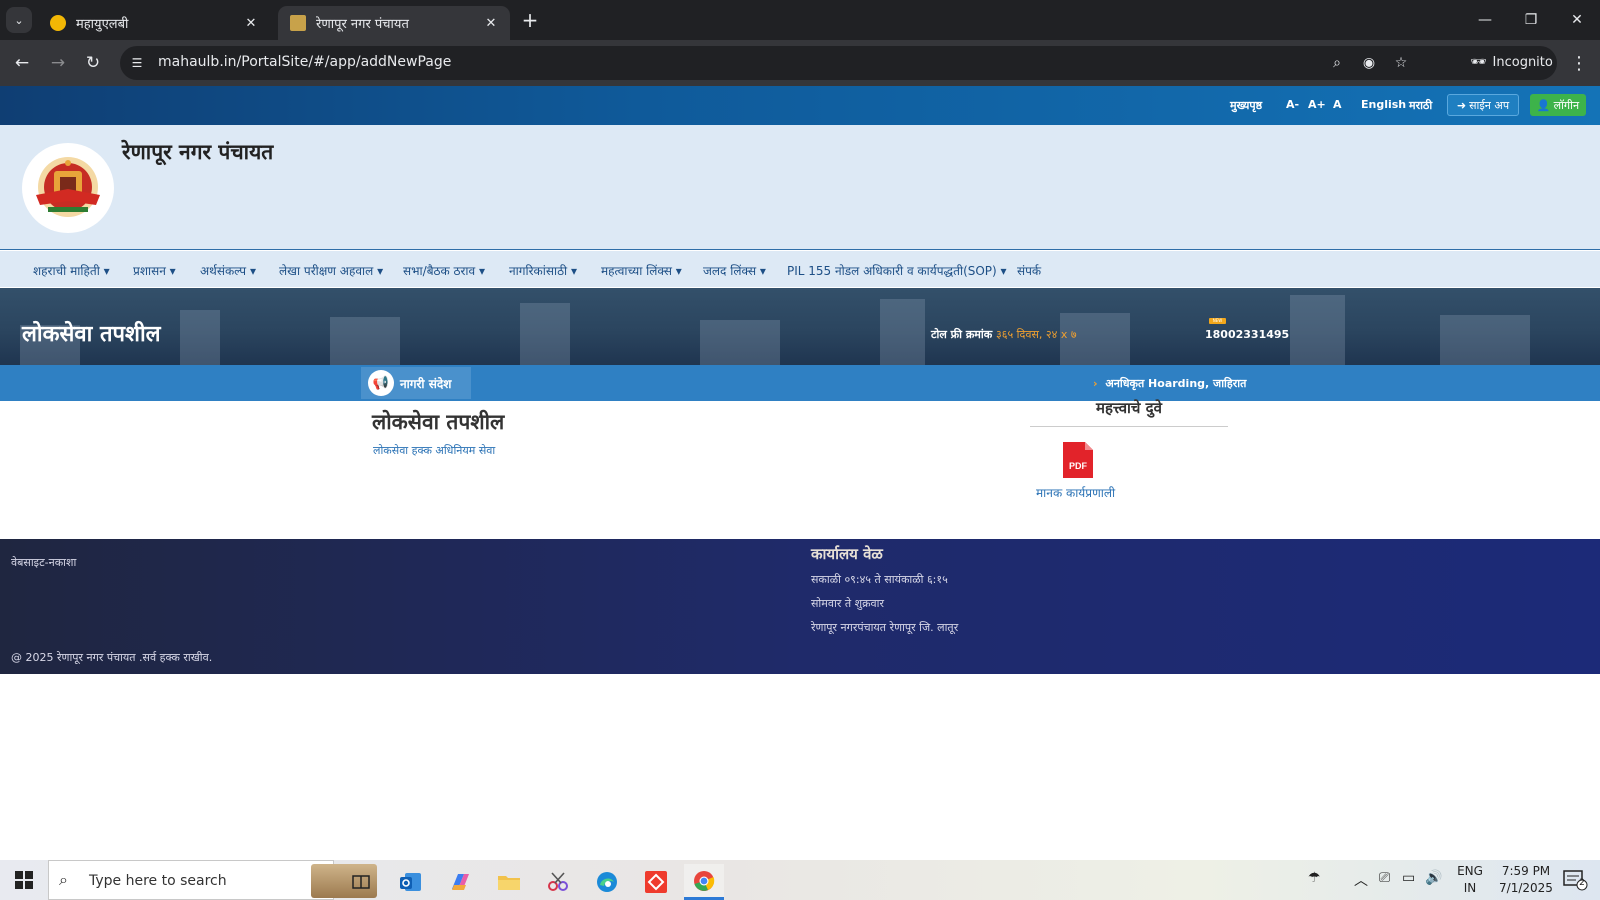  I want to click on show-hidden-icons-chevron-icon: ︿, so click(1361, 880).